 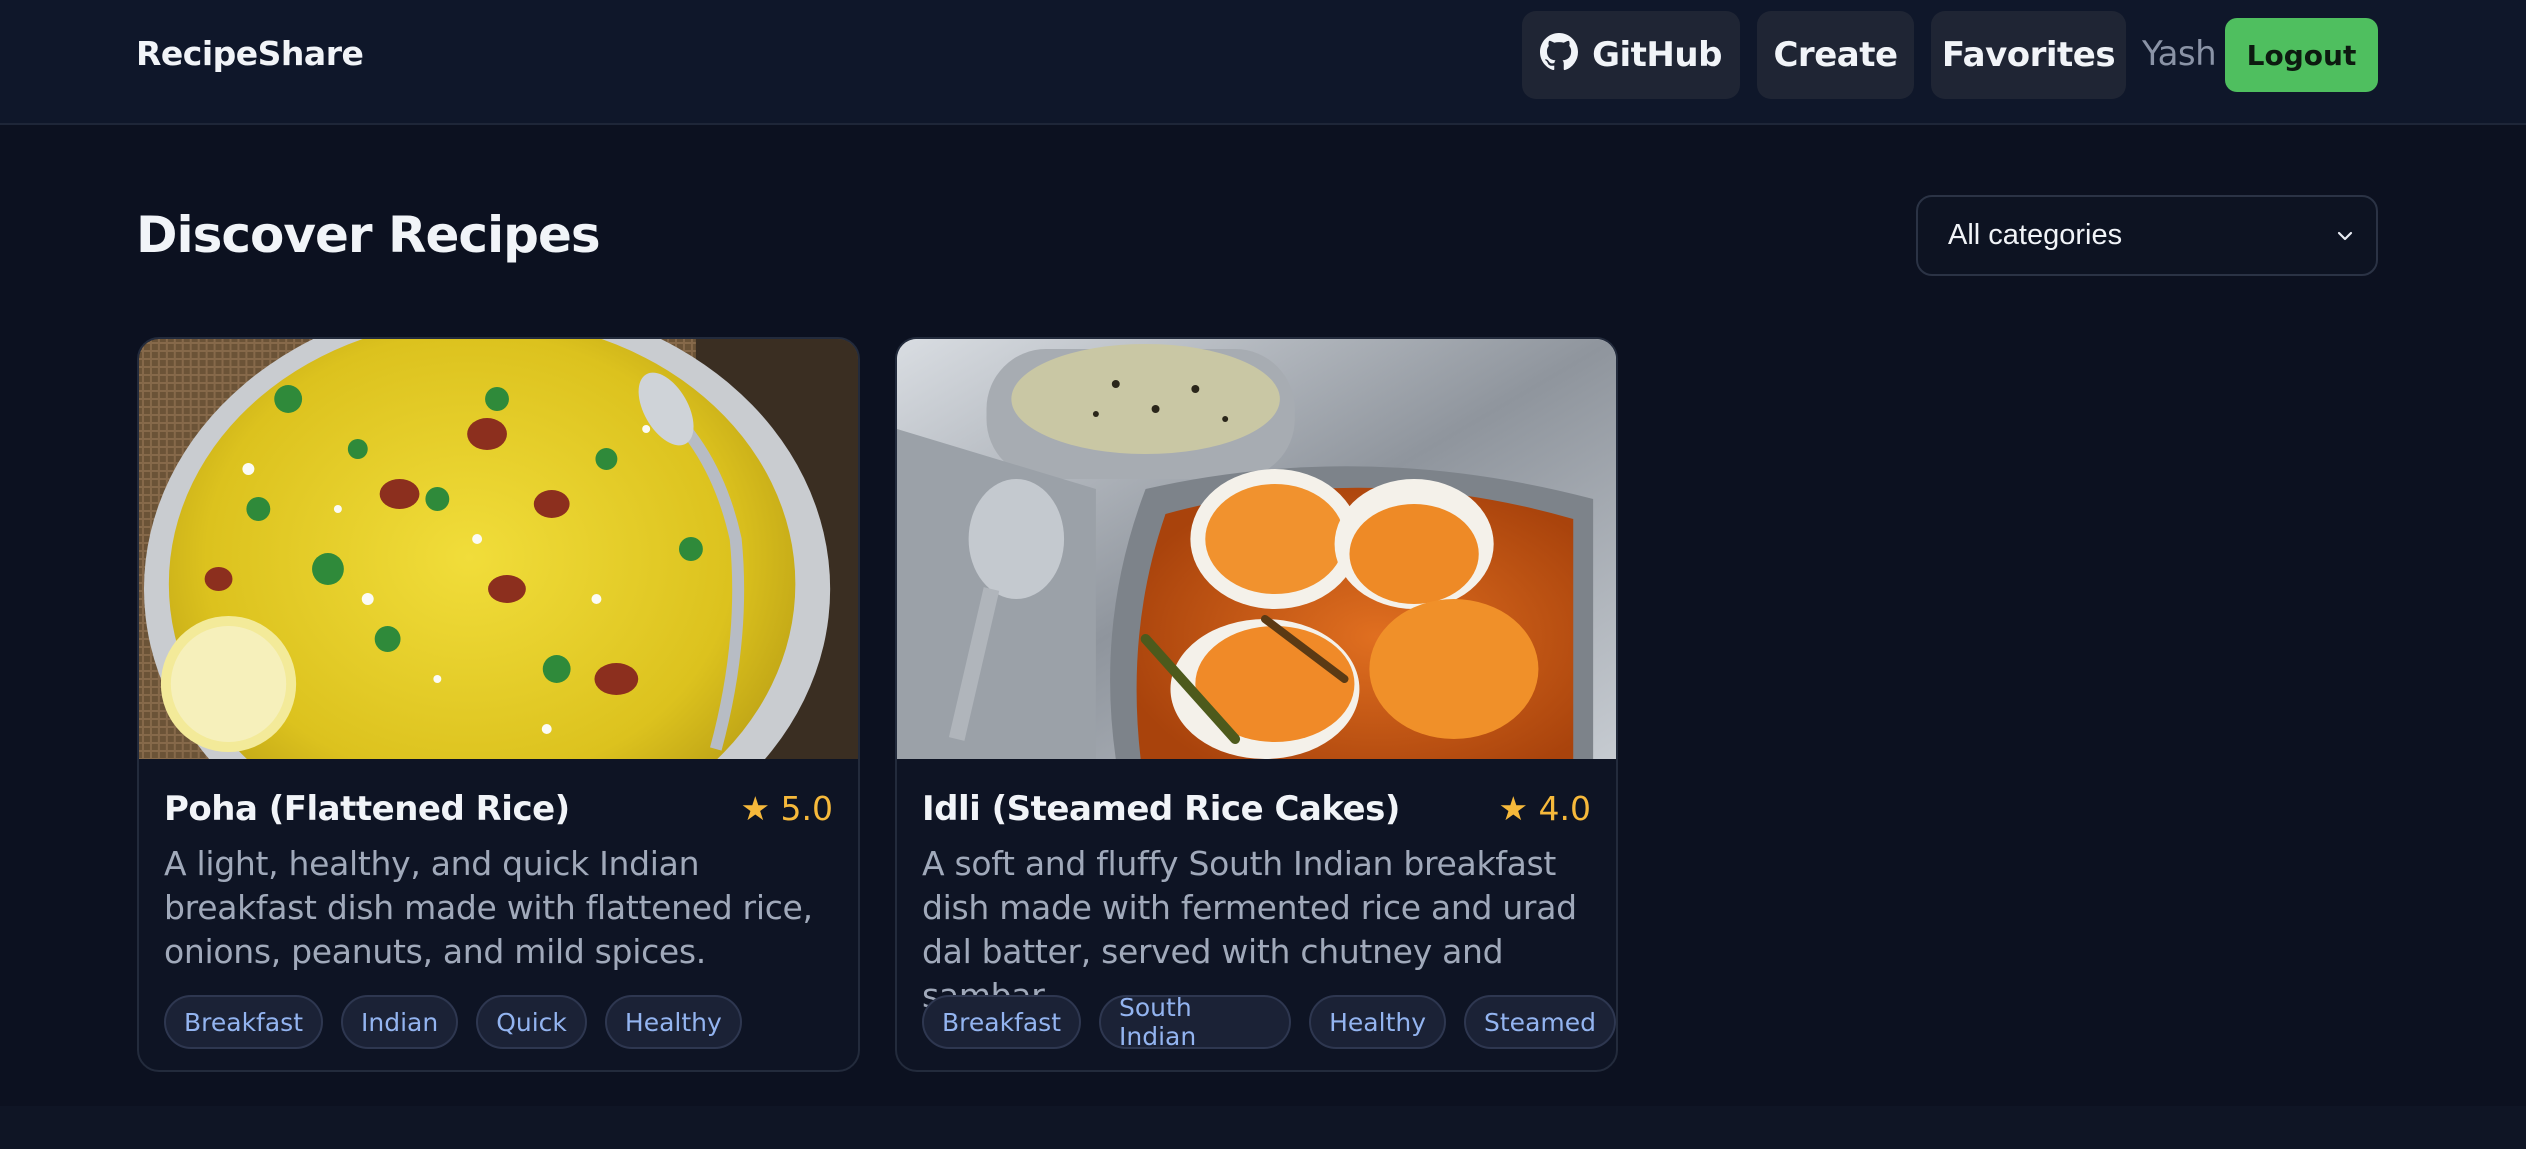 What do you see at coordinates (1263, 1127) in the screenshot?
I see `footer` at bounding box center [1263, 1127].